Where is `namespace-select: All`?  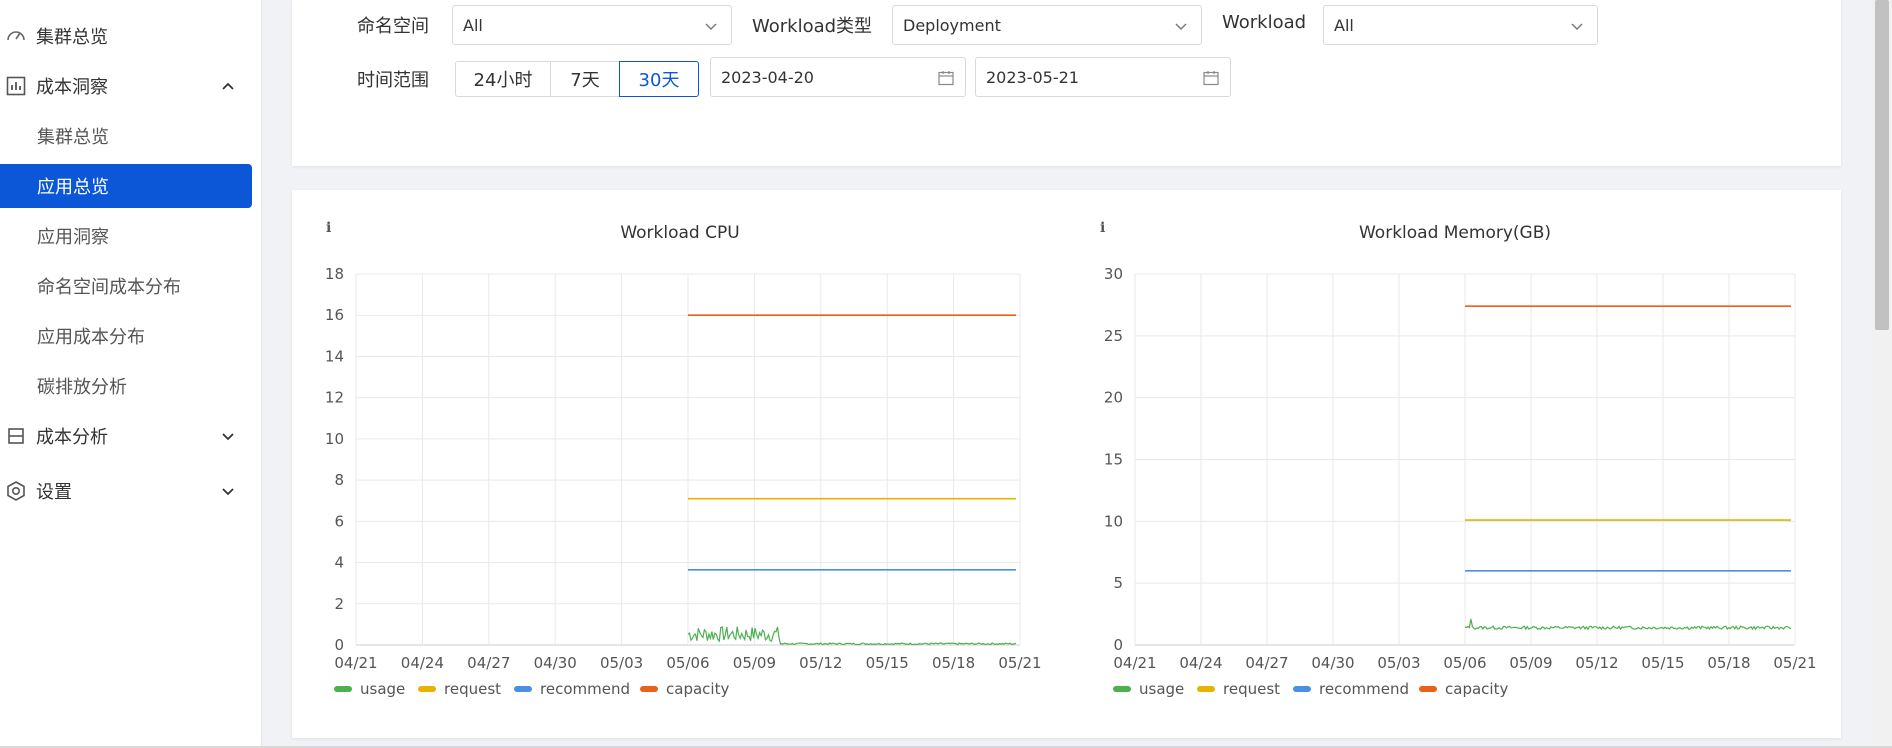 namespace-select: All is located at coordinates (592, 25).